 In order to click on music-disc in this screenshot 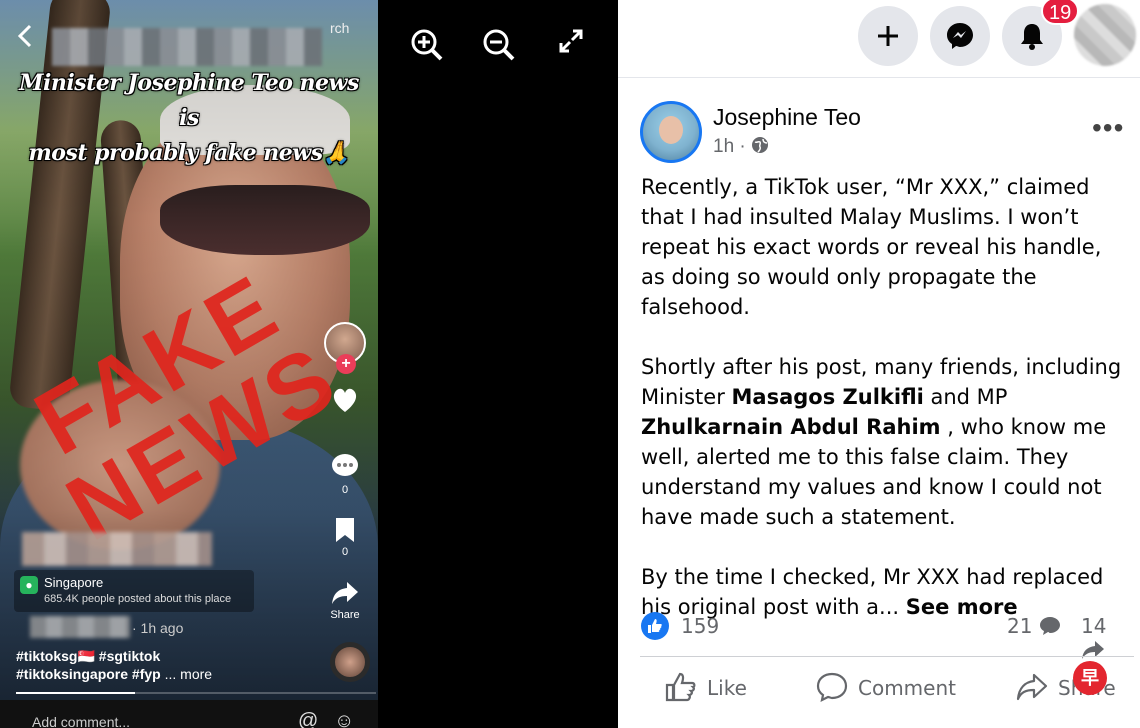, I will do `click(350, 662)`.